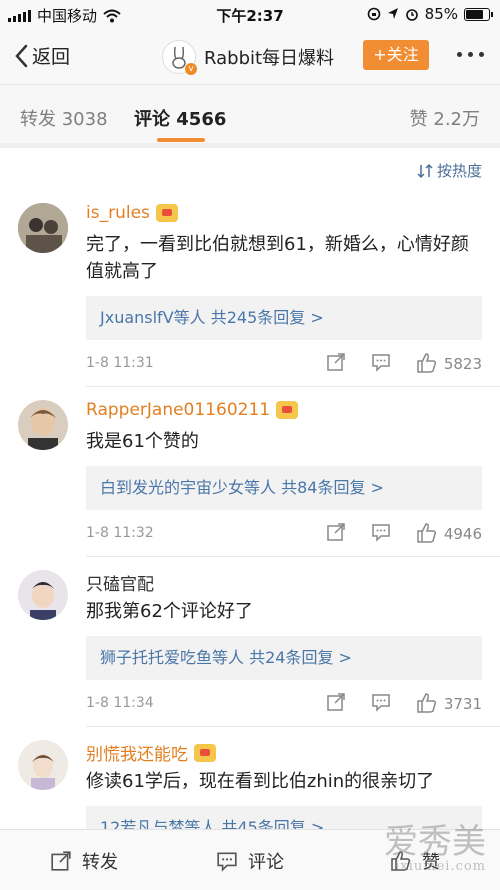  Describe the element at coordinates (179, 57) in the screenshot. I see `account-avatar: v` at that location.